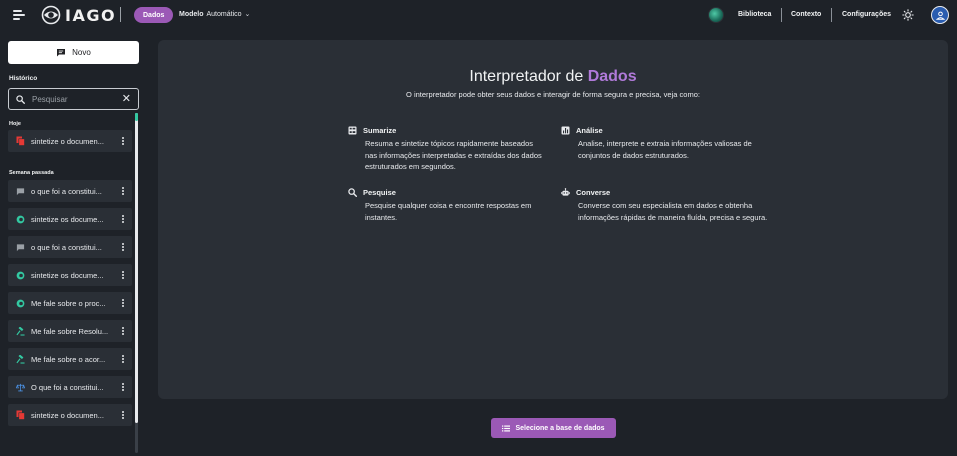  I want to click on sidebar-scrollbar, so click(136, 283).